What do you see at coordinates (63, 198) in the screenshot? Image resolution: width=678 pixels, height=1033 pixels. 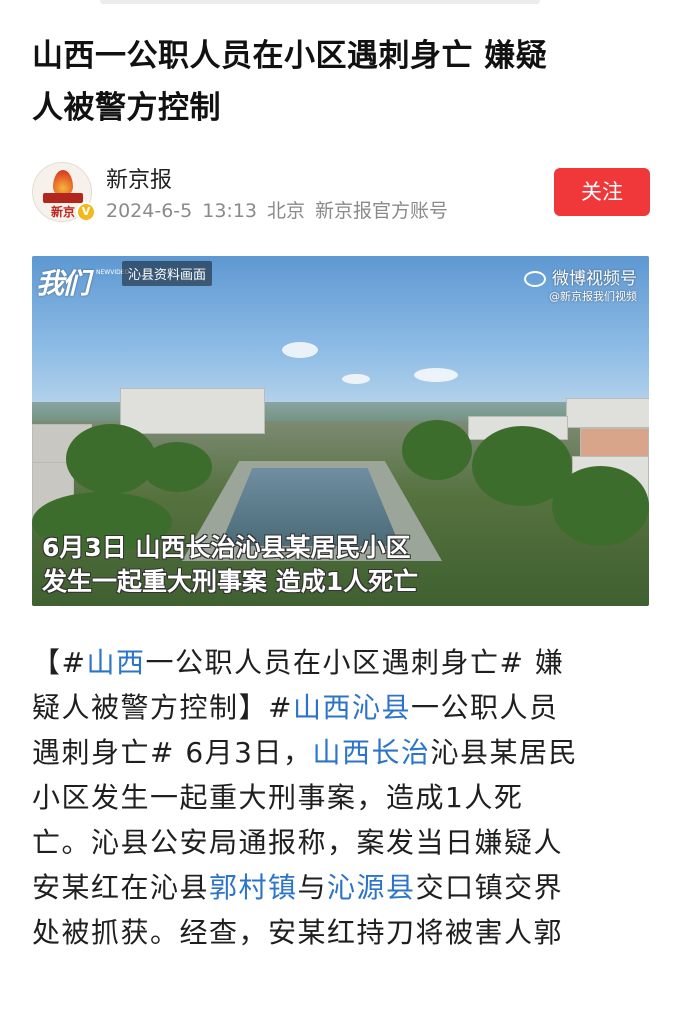 I see `logo-base` at bounding box center [63, 198].